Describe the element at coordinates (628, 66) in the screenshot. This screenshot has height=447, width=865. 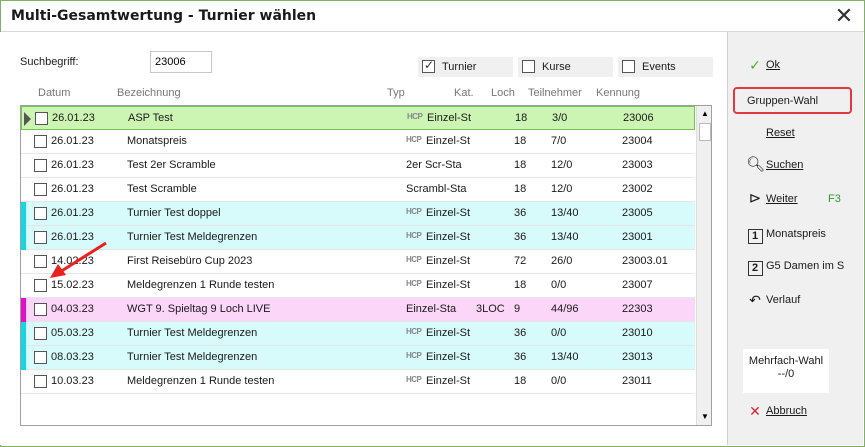
I see `filter-events-checkbox` at that location.